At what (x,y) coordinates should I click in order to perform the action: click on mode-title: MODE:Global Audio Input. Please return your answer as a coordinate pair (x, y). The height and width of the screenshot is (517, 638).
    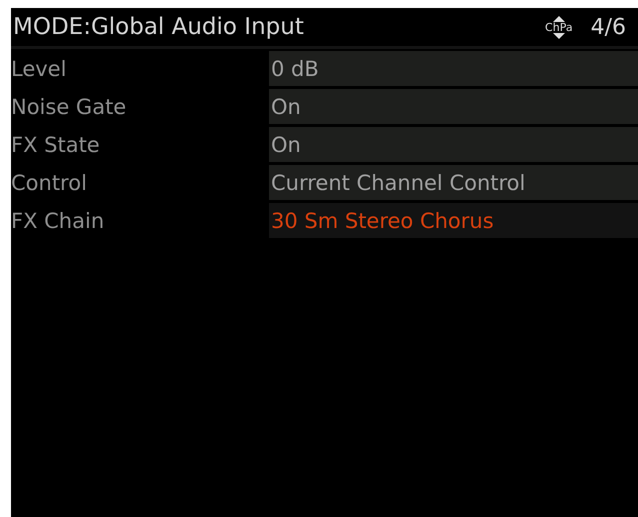
    Looking at the image, I should click on (159, 27).